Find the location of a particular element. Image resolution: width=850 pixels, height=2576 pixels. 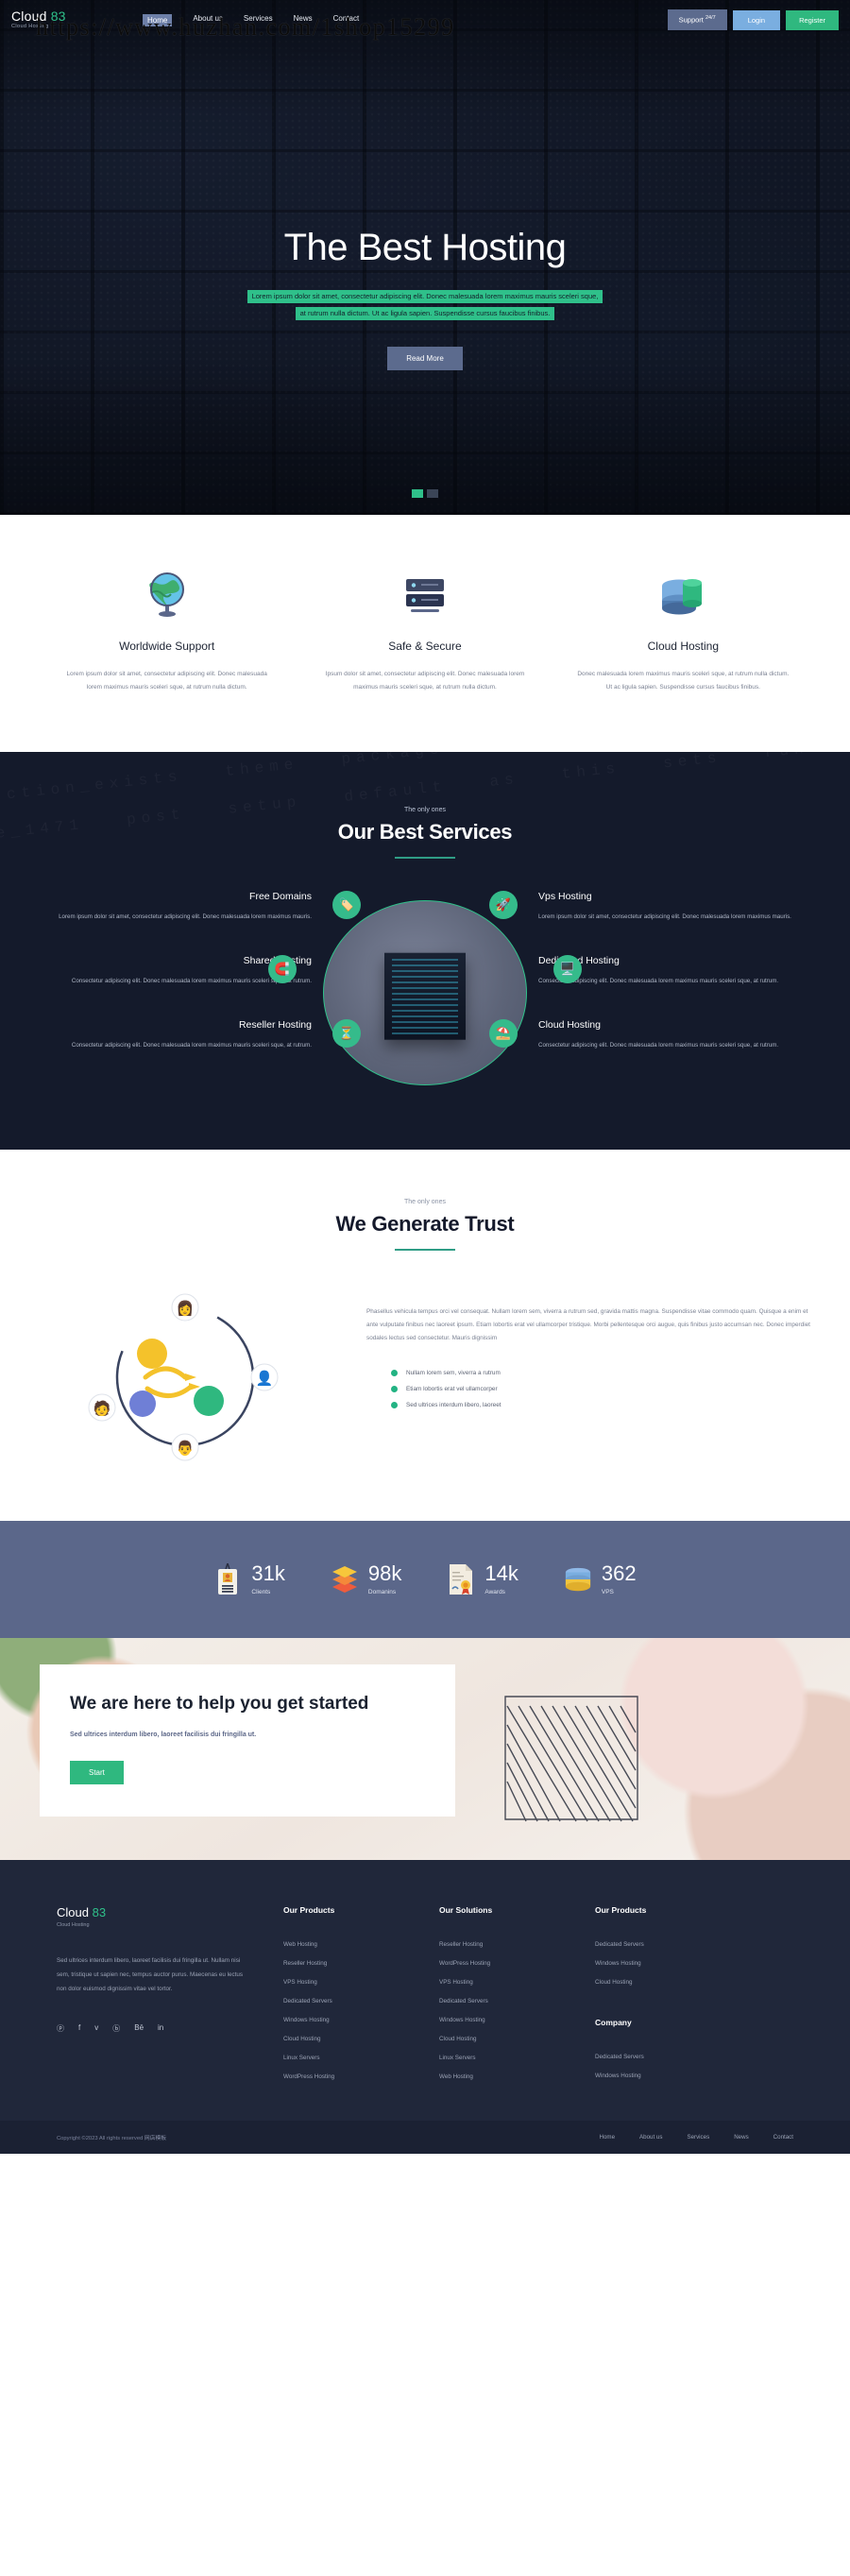

trust-bullet-text: Etiam lobortis erat vel ullamcorper is located at coordinates (452, 1389).